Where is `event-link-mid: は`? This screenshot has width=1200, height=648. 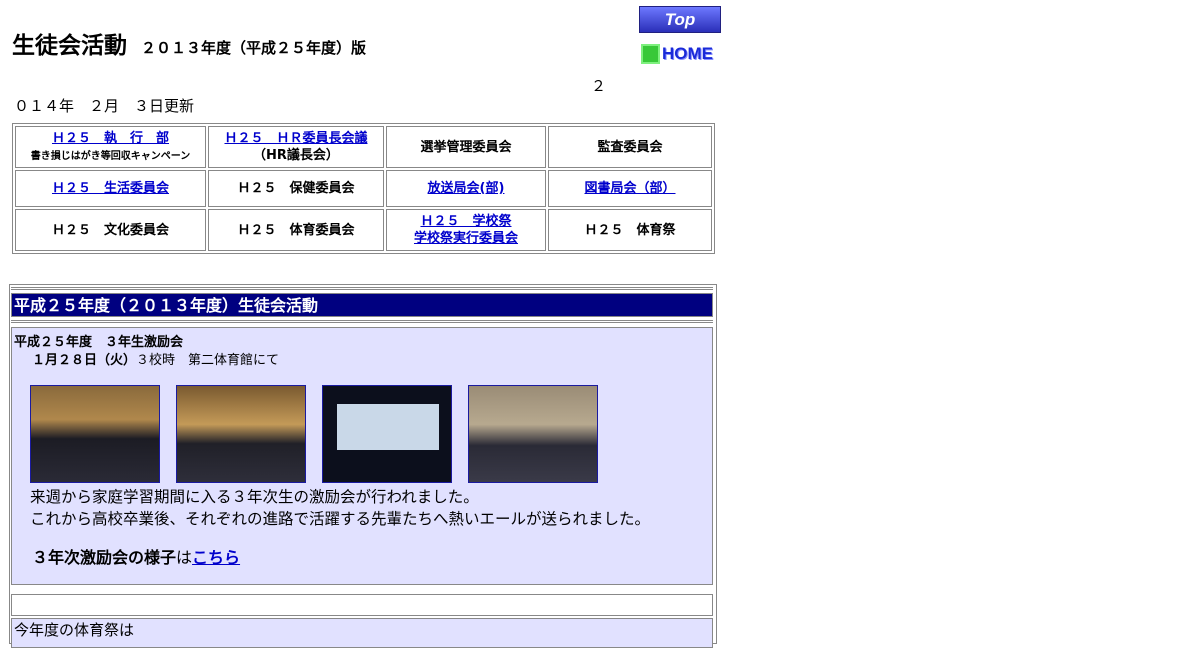 event-link-mid: は is located at coordinates (184, 557).